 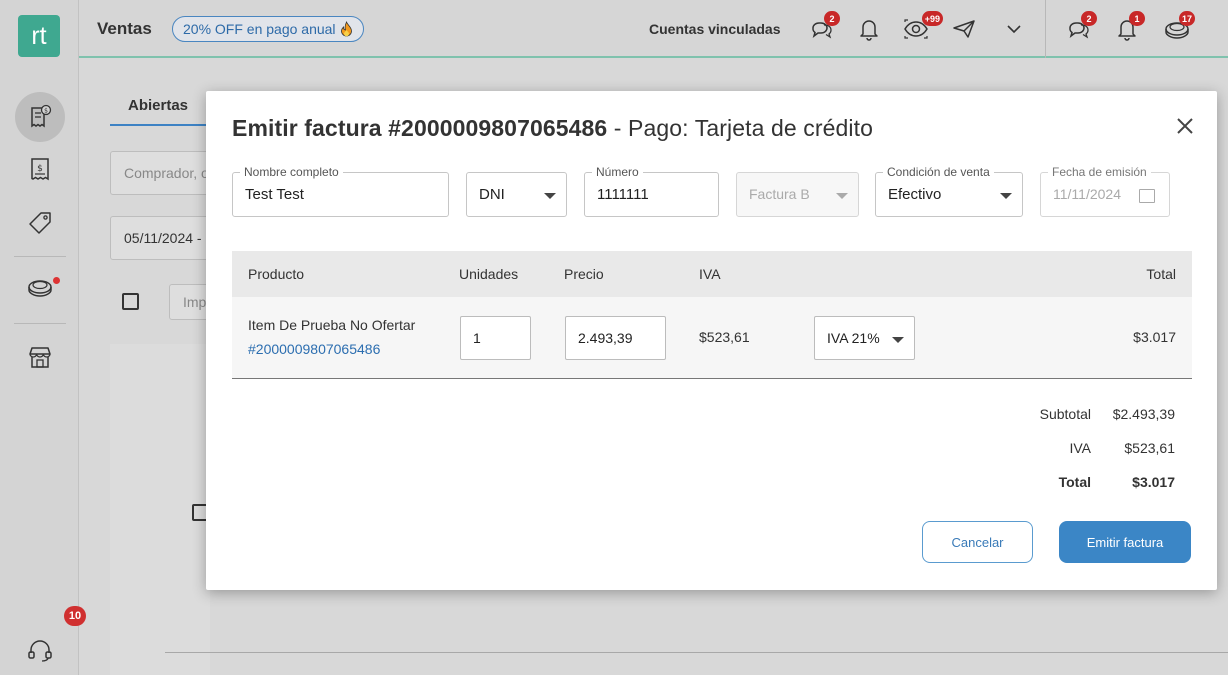 What do you see at coordinates (1080, 27) in the screenshot?
I see `account-messages-button: 2` at bounding box center [1080, 27].